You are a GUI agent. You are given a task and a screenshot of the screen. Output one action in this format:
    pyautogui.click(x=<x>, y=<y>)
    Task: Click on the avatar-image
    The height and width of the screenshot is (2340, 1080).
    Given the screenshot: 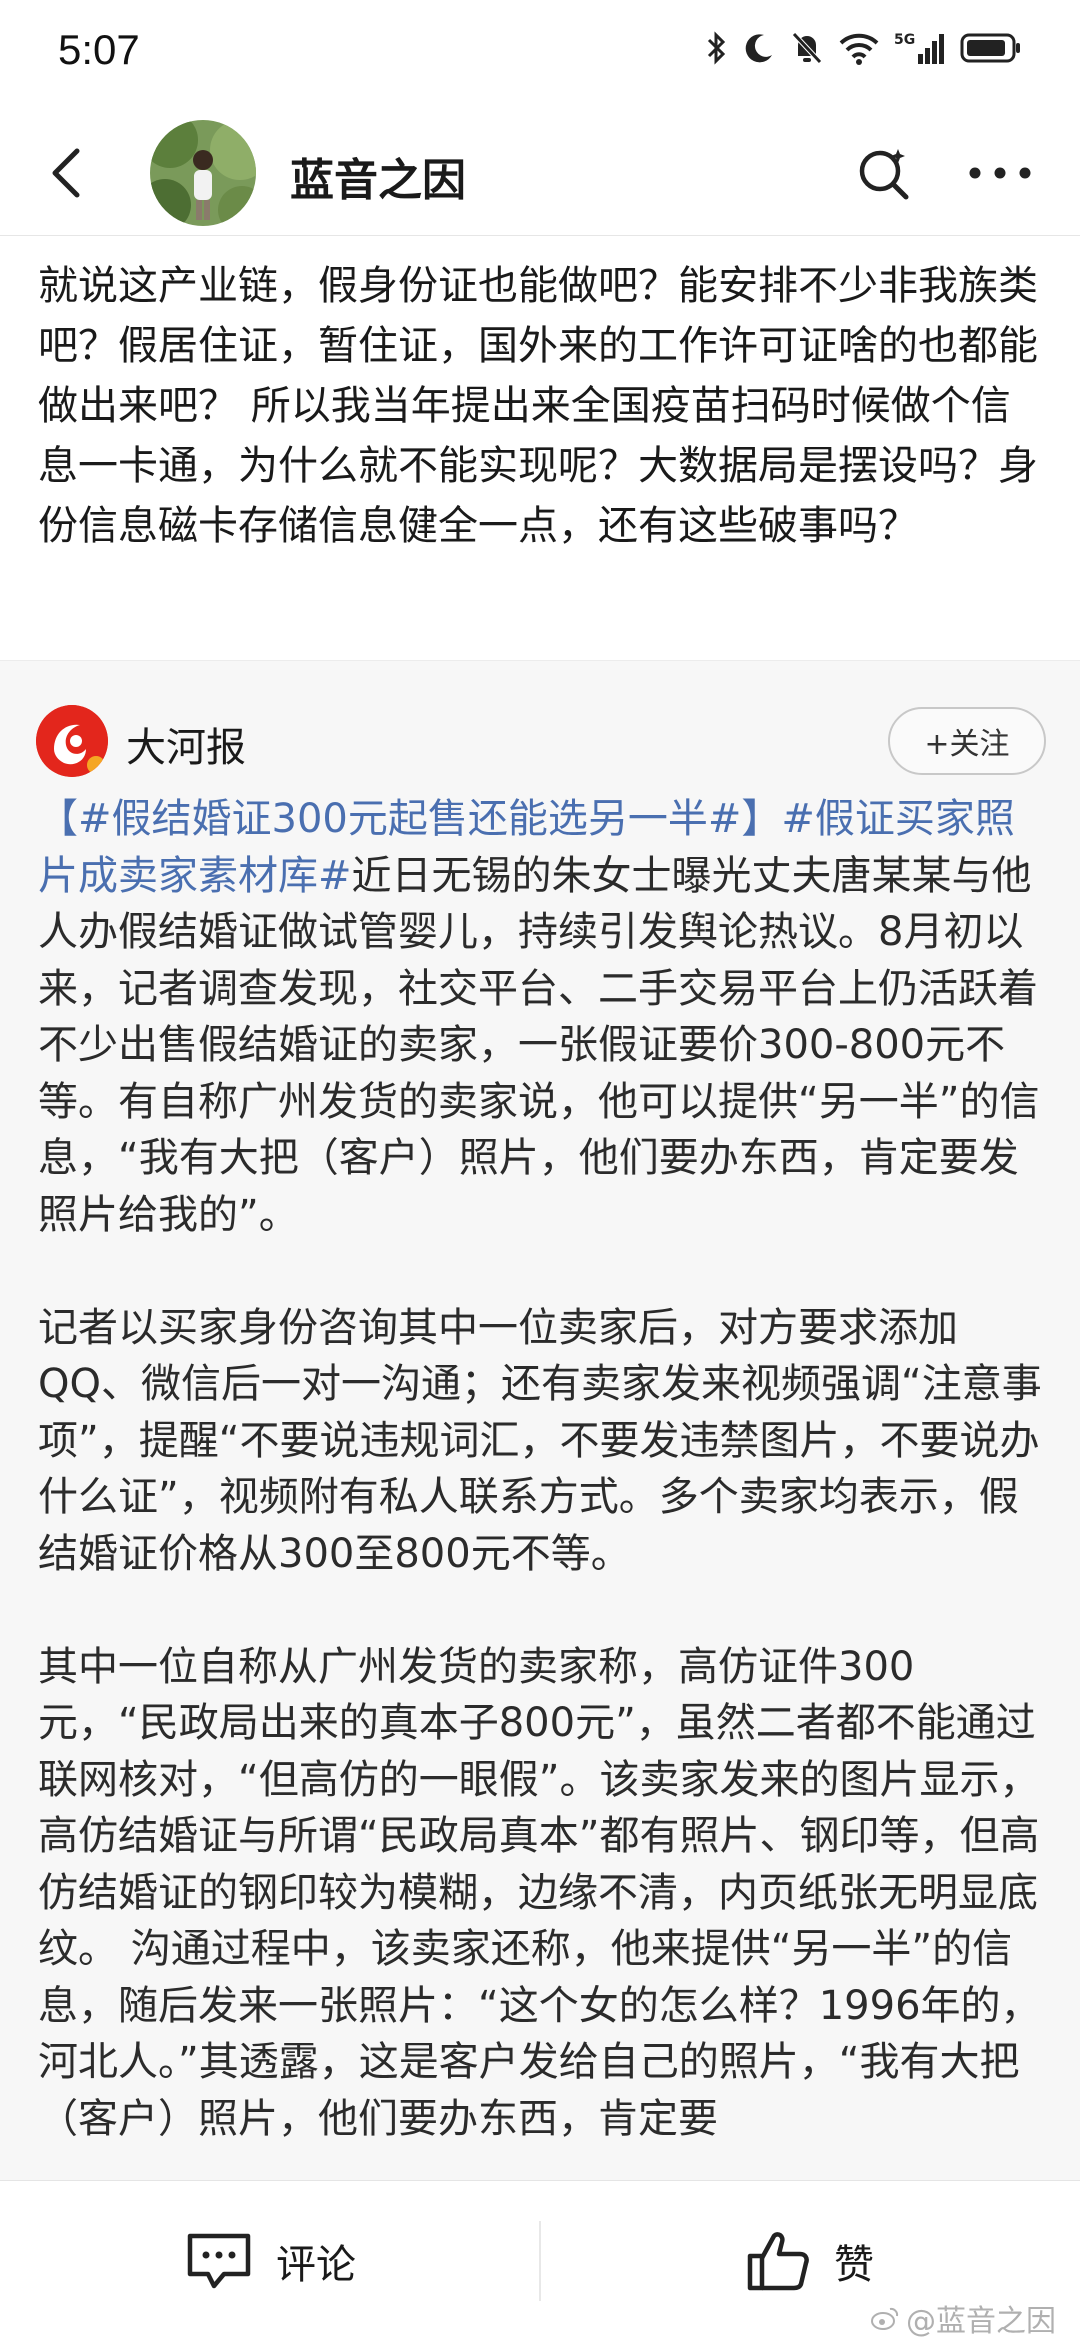 What is the action you would take?
    pyautogui.click(x=203, y=173)
    